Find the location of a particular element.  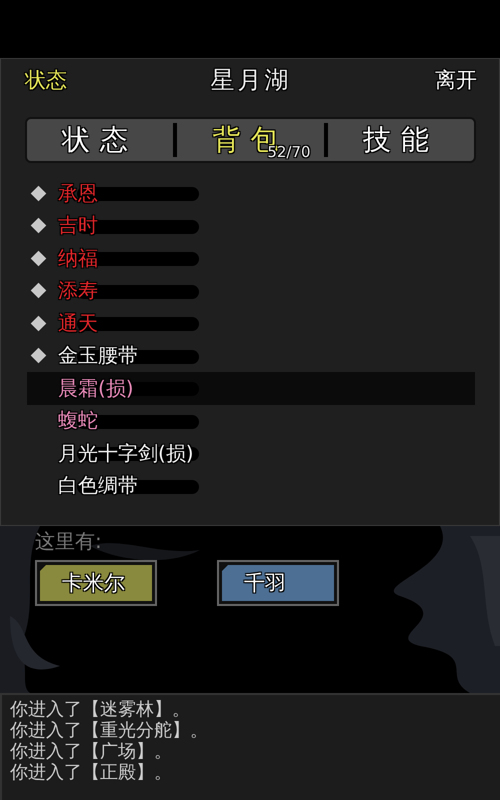

log-line: 你进入了【重光分舵】。 is located at coordinates (109, 730).